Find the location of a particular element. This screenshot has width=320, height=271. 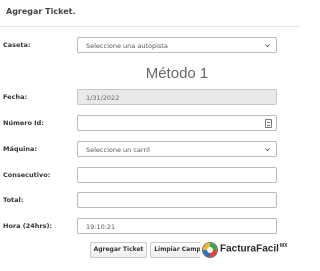

logo-suffix: MX is located at coordinates (283, 246).